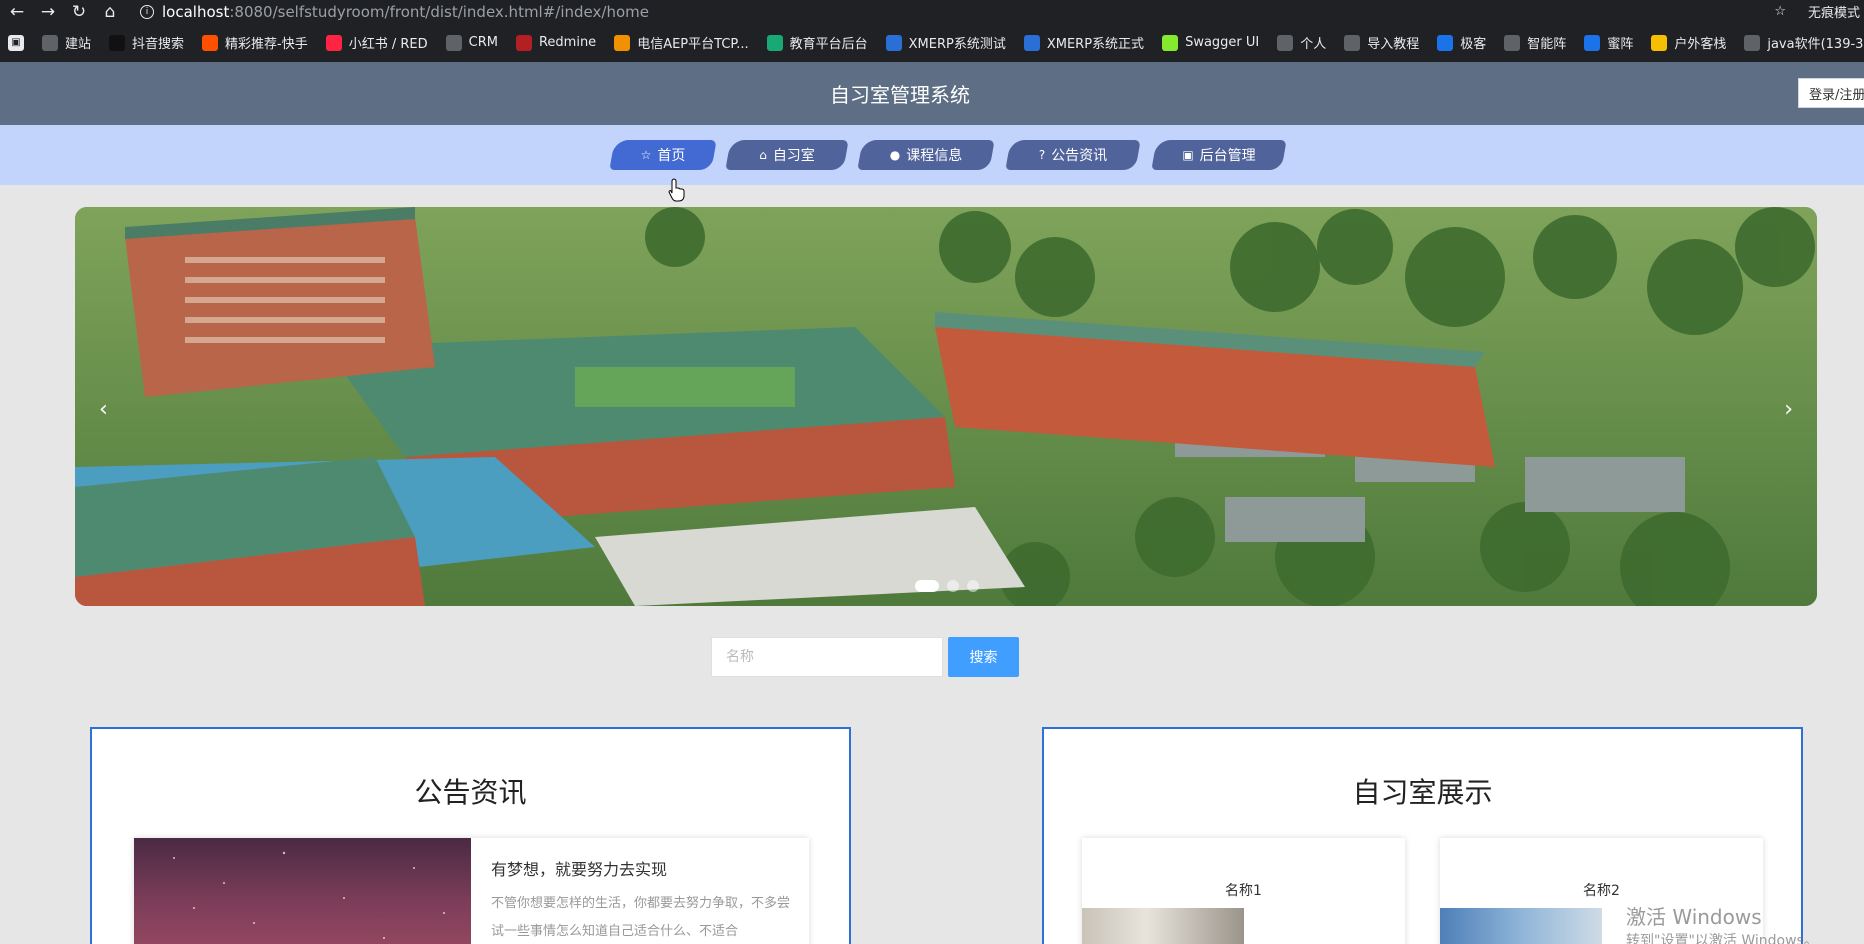 Image resolution: width=1864 pixels, height=944 pixels. Describe the element at coordinates (926, 155) in the screenshot. I see `menu-item-courses: ● 课程信息` at that location.